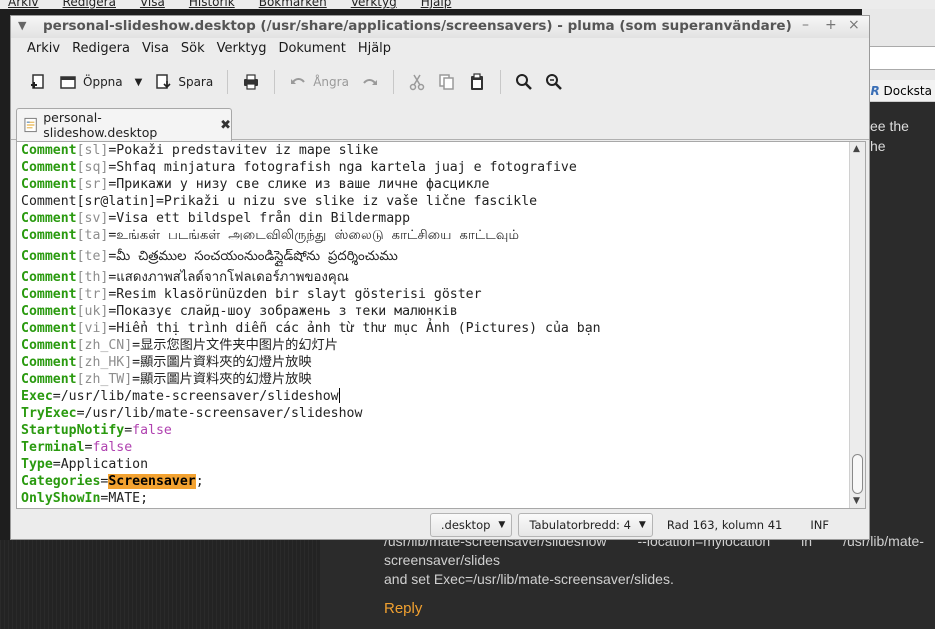 The height and width of the screenshot is (629, 935). Describe the element at coordinates (898, 91) in the screenshot. I see `browser-bookmark-item: IR Docksta` at that location.